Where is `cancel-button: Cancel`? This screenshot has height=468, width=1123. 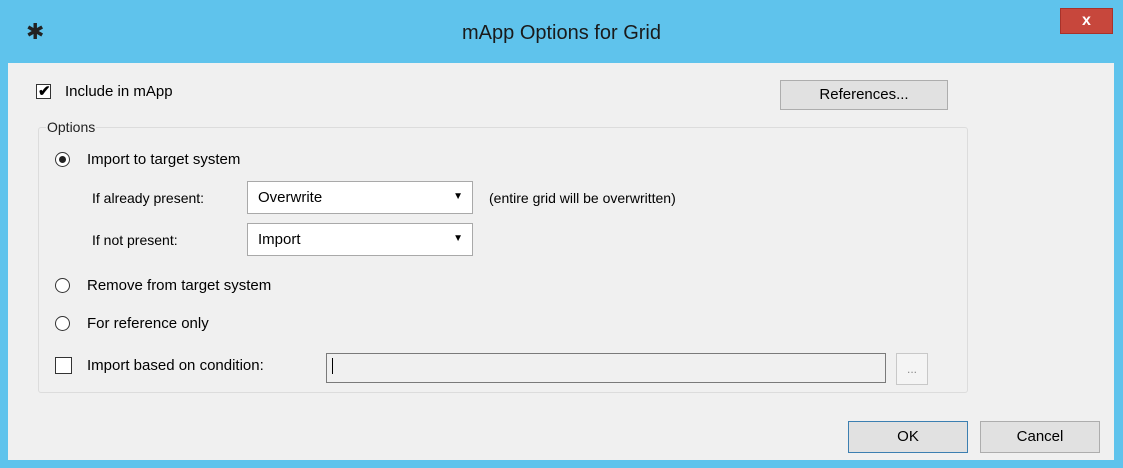
cancel-button: Cancel is located at coordinates (1040, 437).